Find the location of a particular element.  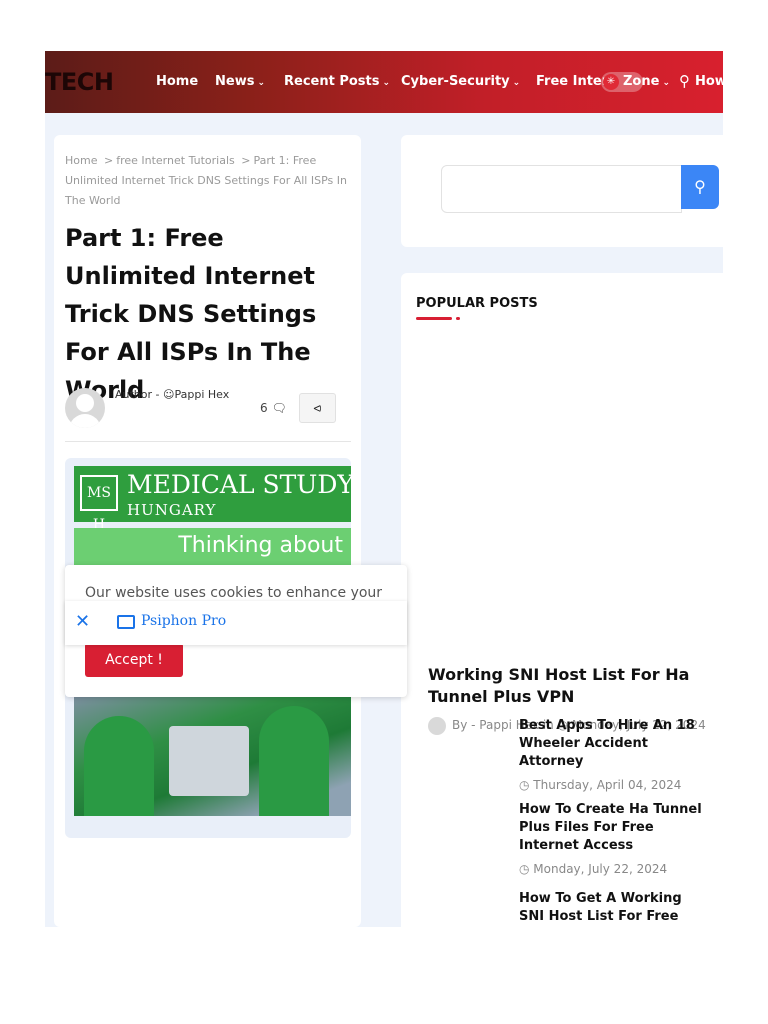

site-brand: TECH is located at coordinates (79, 82).